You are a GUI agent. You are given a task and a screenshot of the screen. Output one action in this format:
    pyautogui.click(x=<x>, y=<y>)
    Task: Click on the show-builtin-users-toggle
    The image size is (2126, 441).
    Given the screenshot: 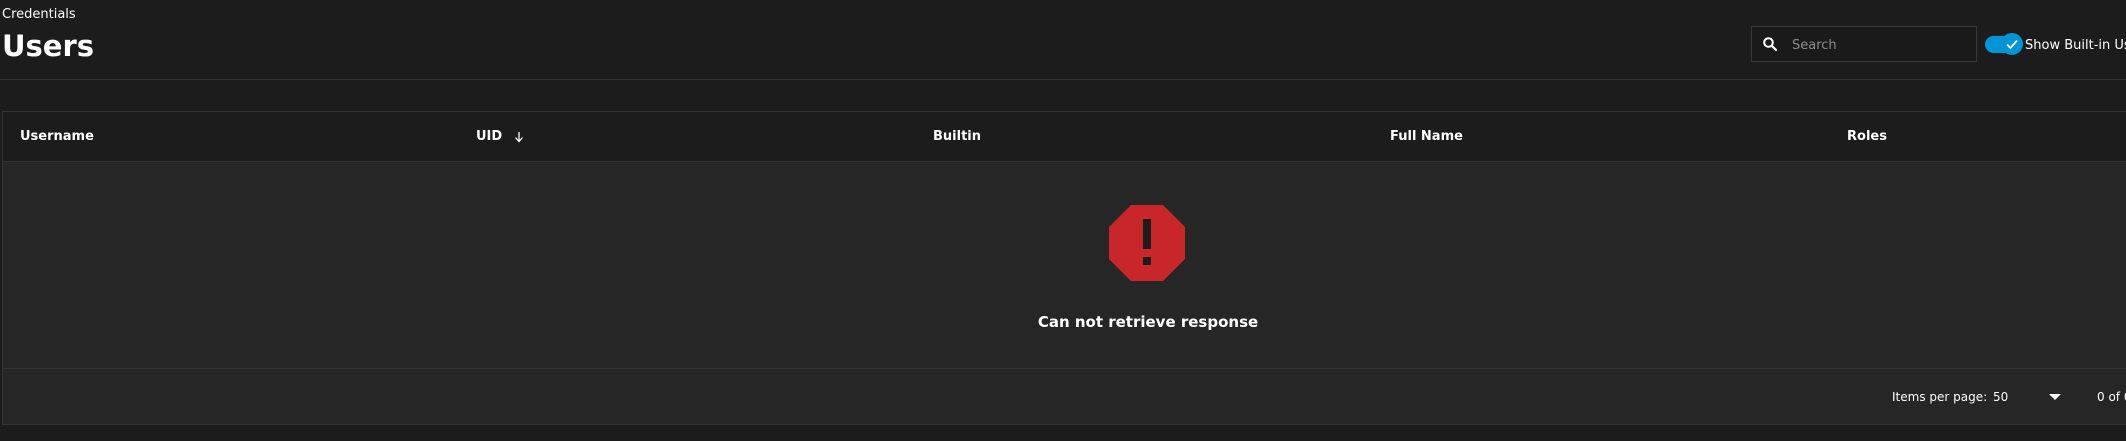 What is the action you would take?
    pyautogui.click(x=2004, y=44)
    